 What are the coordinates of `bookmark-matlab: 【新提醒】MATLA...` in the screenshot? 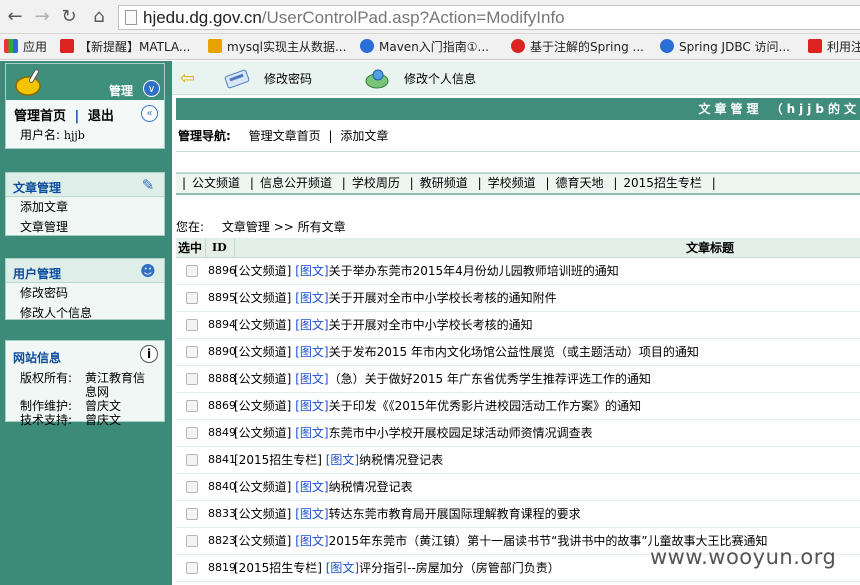 It's located at (125, 47).